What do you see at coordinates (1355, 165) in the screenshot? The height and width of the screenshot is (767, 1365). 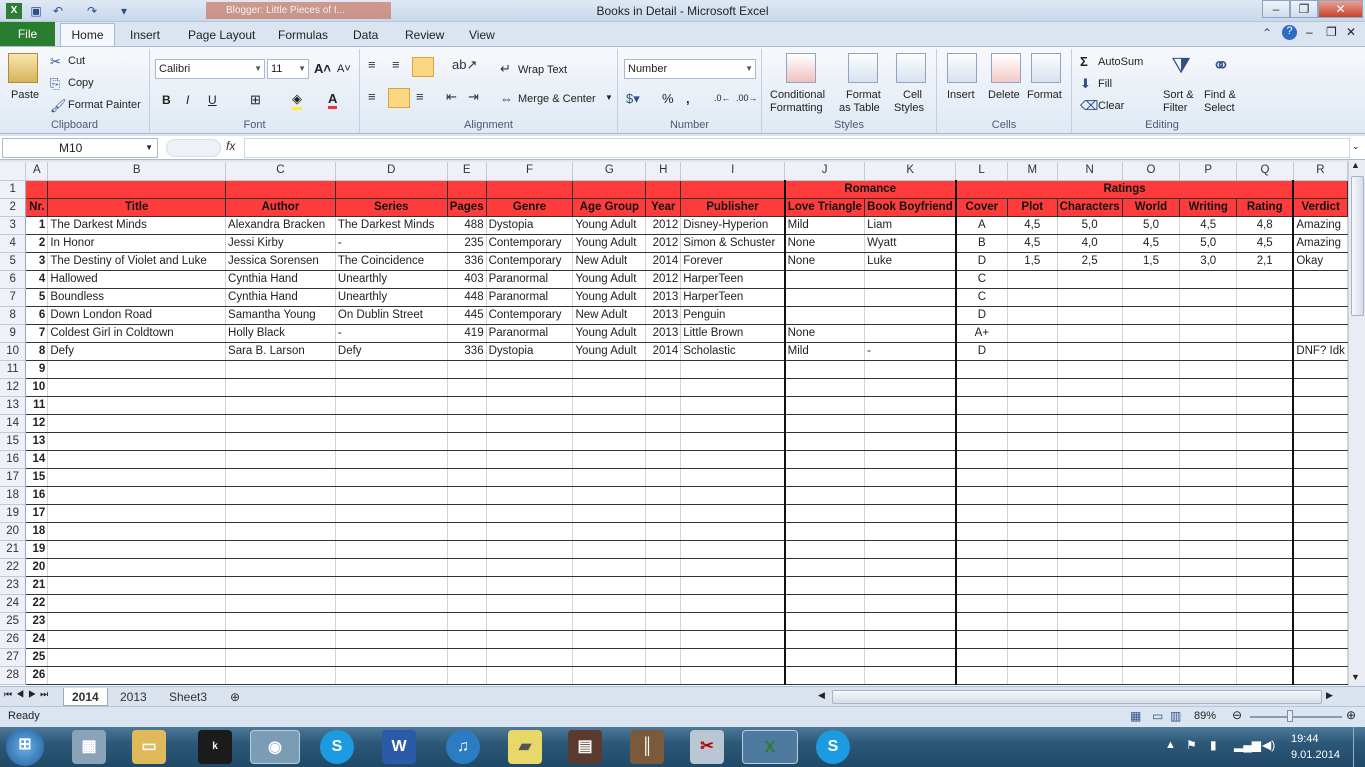 I see `scroll-up-icon: ▲` at bounding box center [1355, 165].